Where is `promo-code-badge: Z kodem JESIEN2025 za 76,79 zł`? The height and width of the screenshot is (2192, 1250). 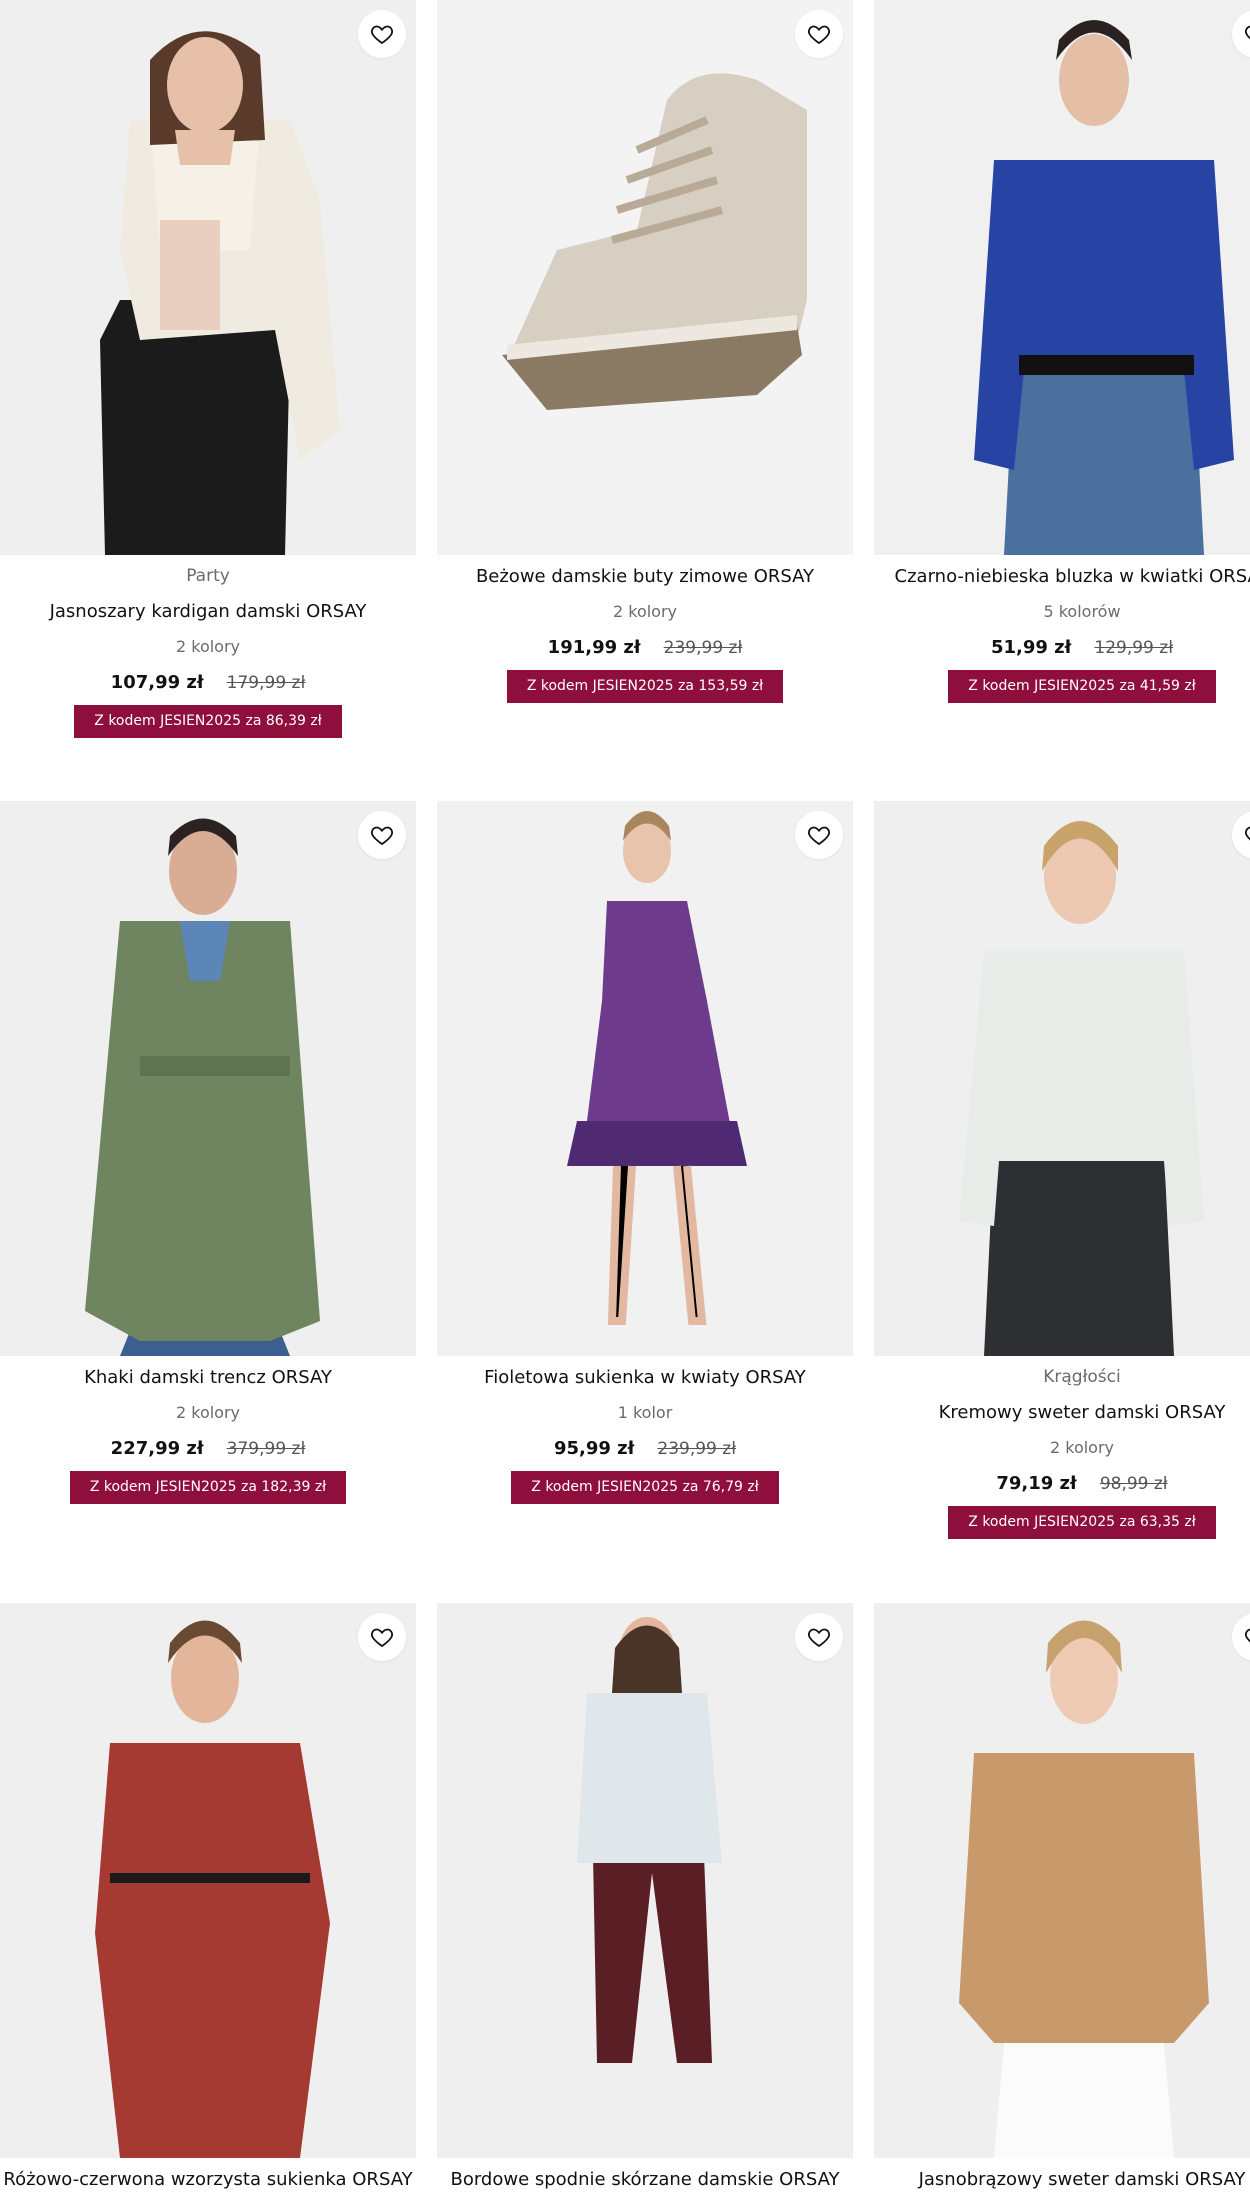 promo-code-badge: Z kodem JESIEN2025 za 76,79 zł is located at coordinates (645, 1487).